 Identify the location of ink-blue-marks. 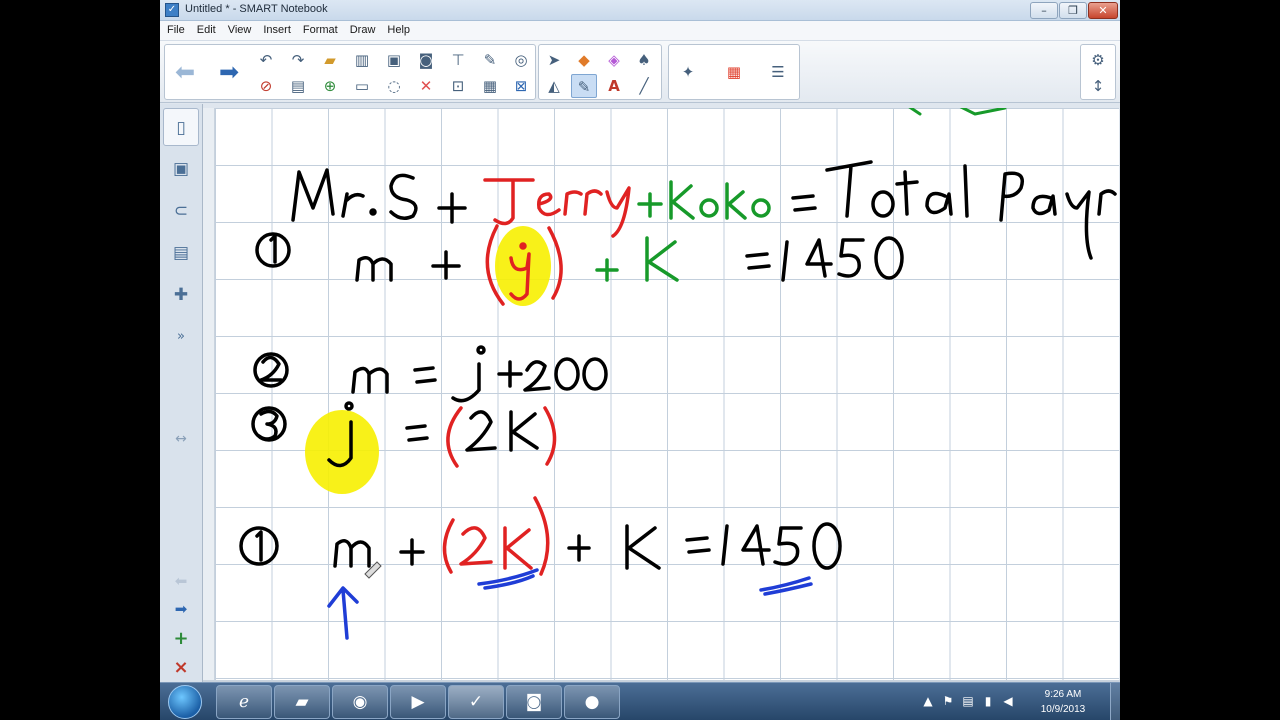
(570, 604).